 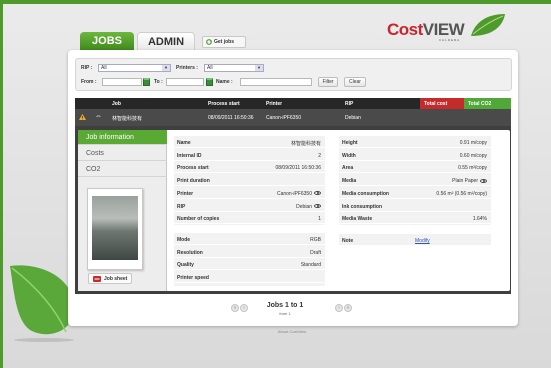 I want to click on info-value: Canon-iPF6350, so click(x=299, y=194).